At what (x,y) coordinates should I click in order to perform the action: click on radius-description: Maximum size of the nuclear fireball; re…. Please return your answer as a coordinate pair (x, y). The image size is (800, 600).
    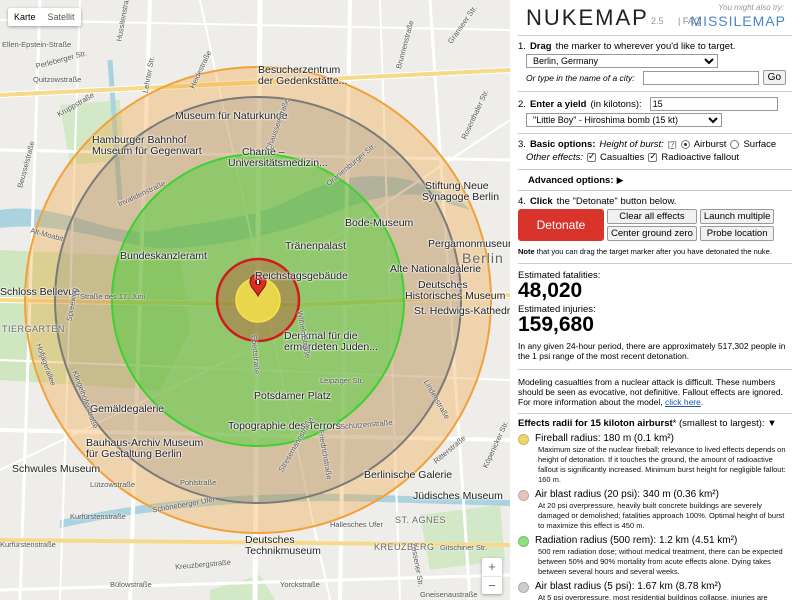
    Looking at the image, I should click on (662, 464).